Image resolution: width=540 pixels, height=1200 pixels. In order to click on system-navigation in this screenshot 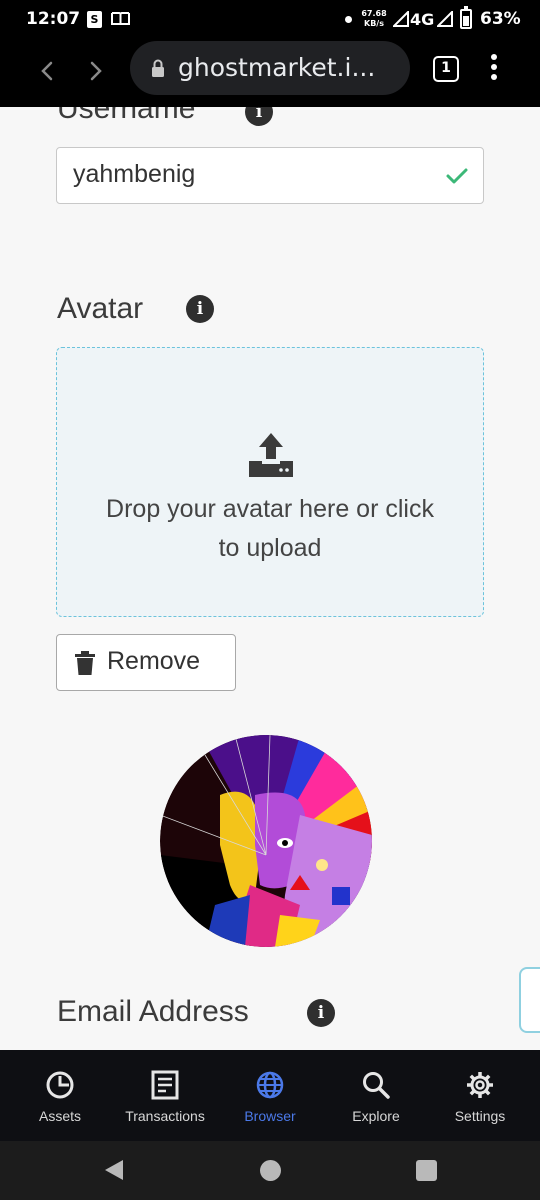, I will do `click(270, 1170)`.